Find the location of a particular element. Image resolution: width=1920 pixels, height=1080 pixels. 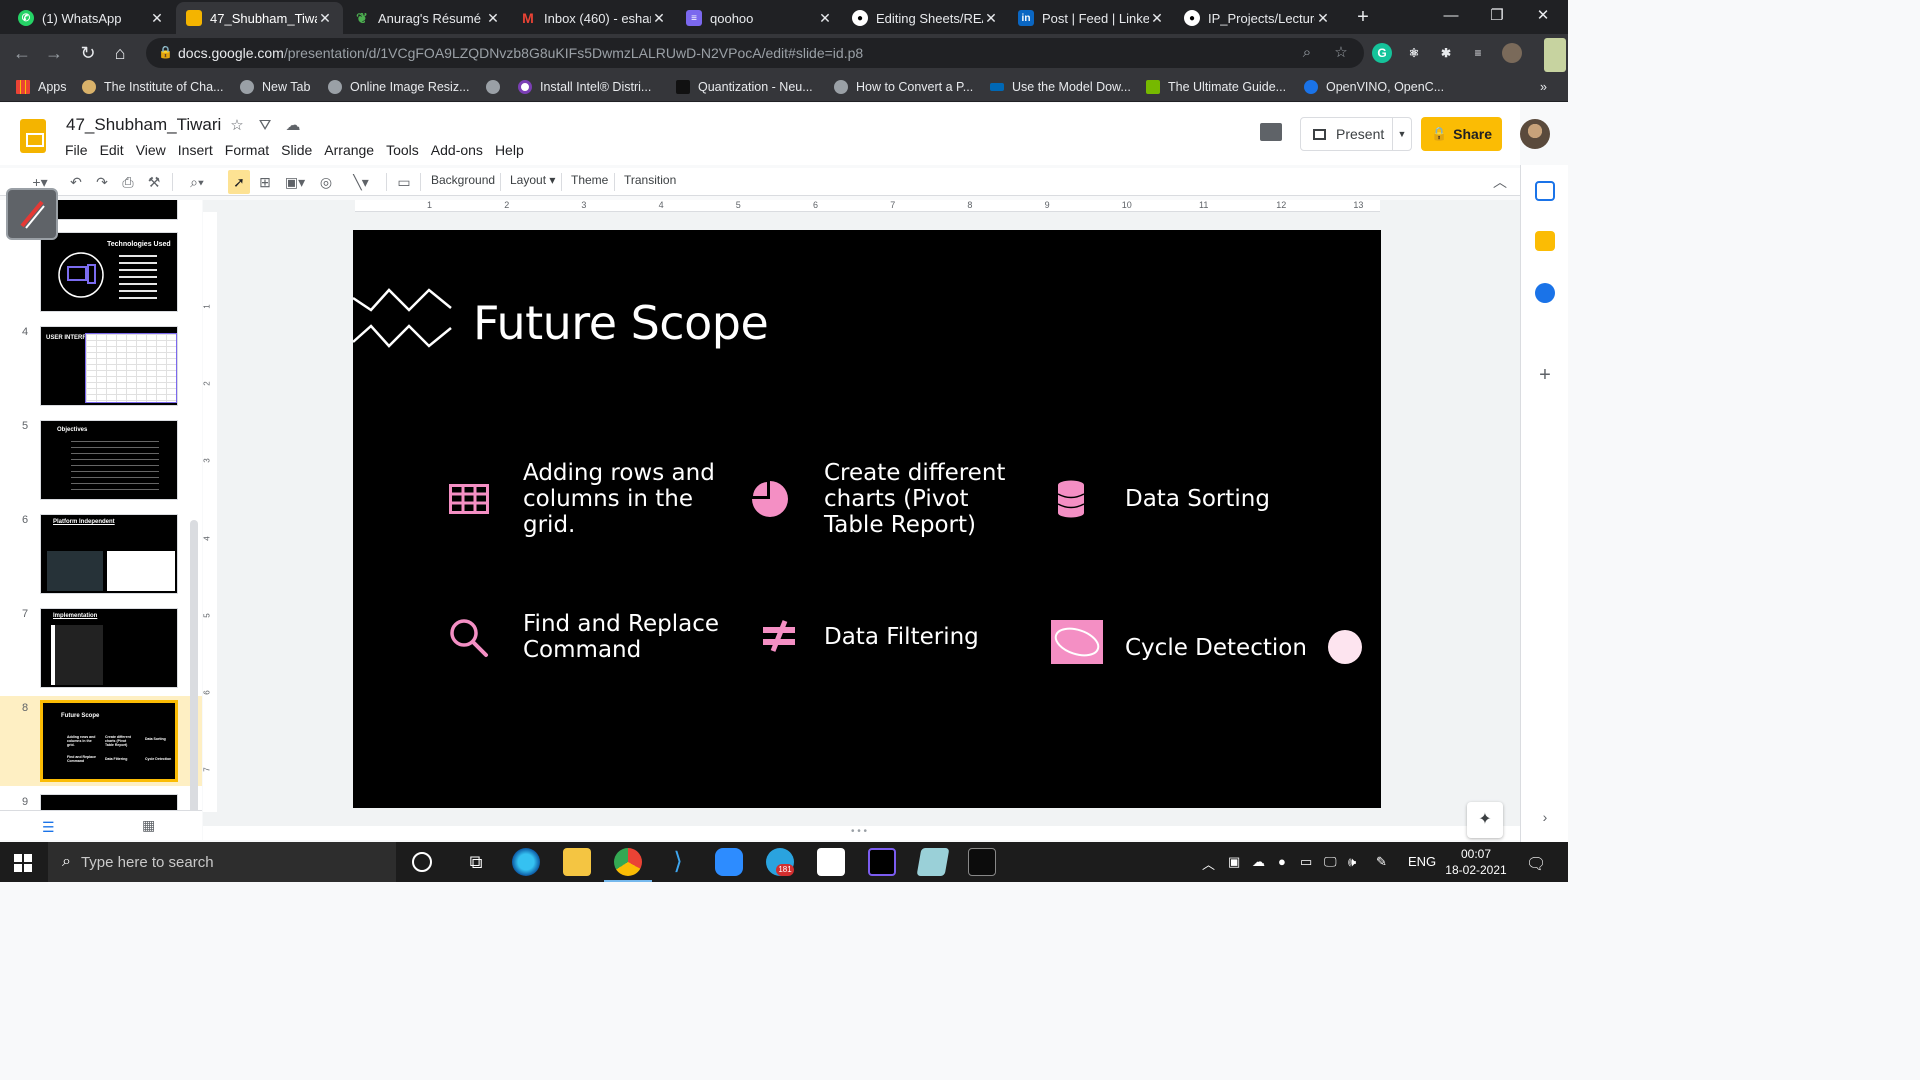

volume-icon: 🕪 is located at coordinates (1352, 862).